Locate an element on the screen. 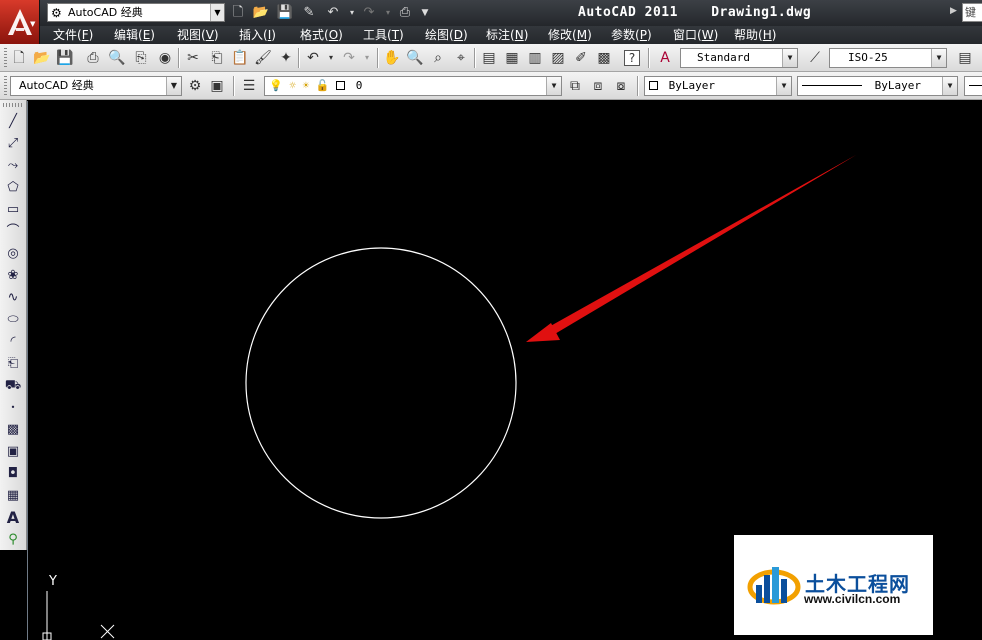 This screenshot has width=982, height=640. revision-cloud-icon: ❀ is located at coordinates (13, 276).